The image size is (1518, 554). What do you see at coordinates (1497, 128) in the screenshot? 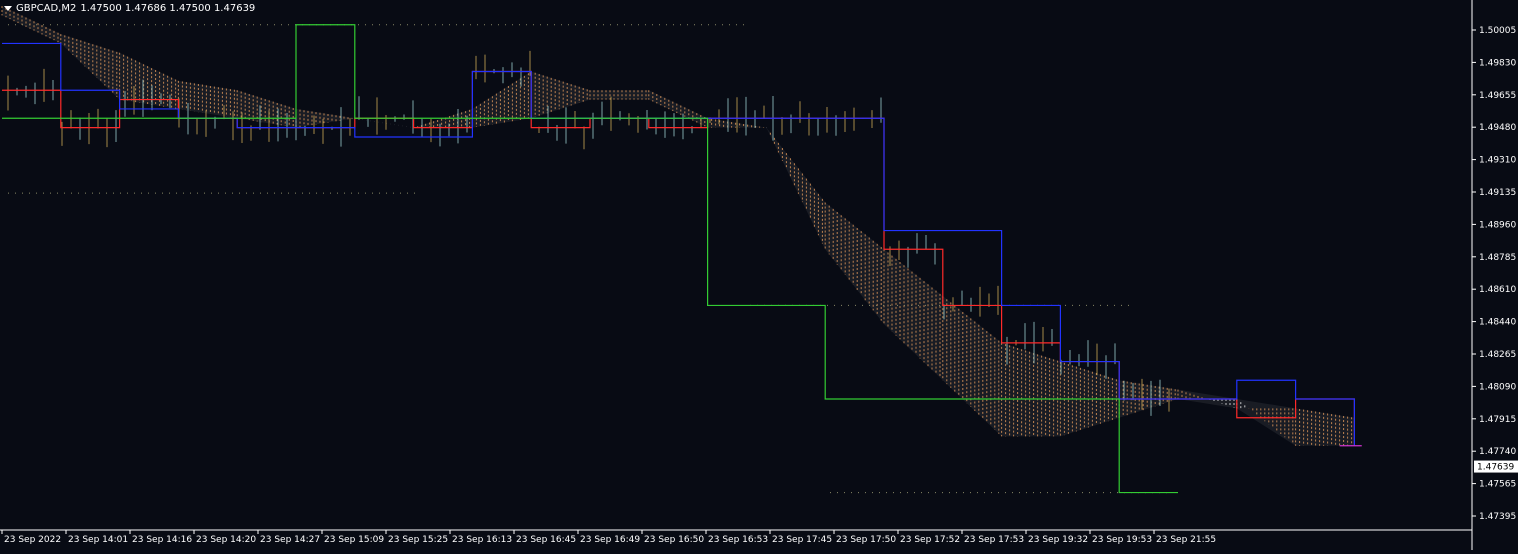
I see `price-tick-label: 1.49480` at bounding box center [1497, 128].